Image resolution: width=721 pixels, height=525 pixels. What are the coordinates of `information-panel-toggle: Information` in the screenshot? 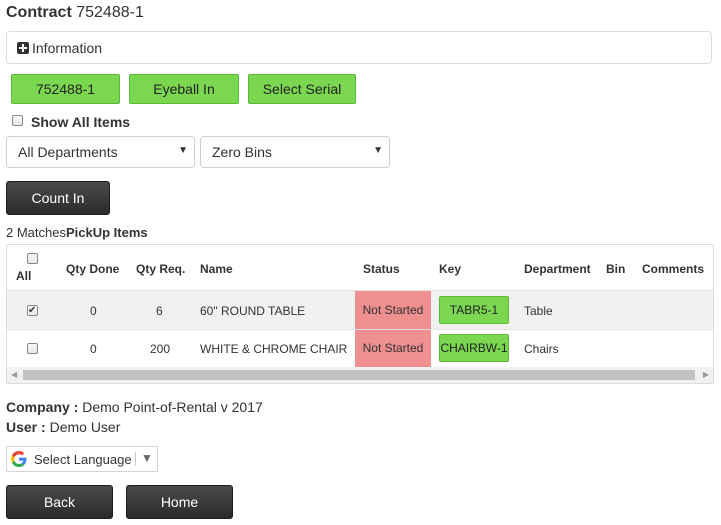 It's located at (359, 47).